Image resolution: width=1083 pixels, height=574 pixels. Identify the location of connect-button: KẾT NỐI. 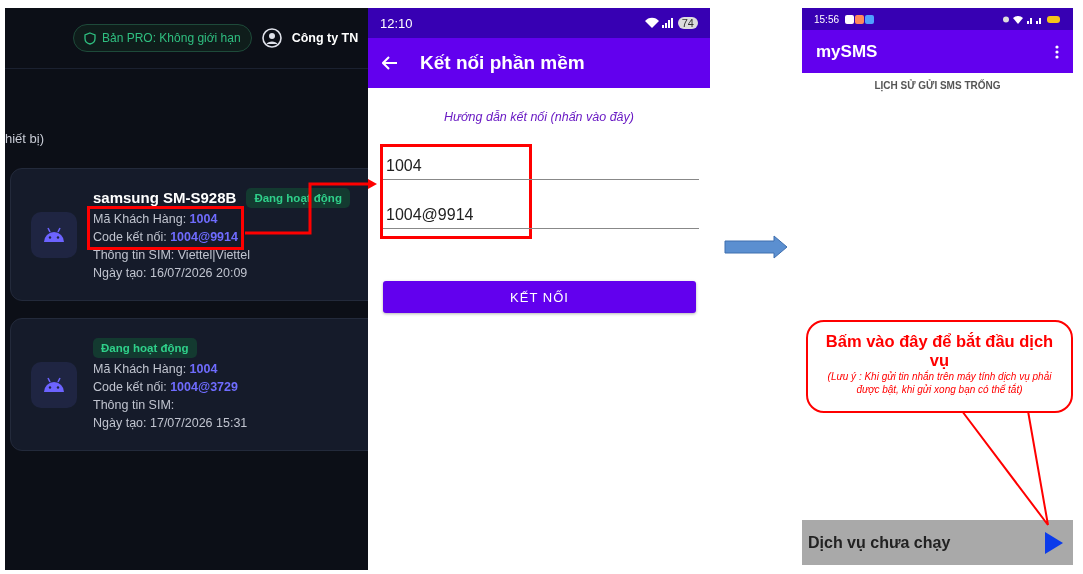
(539, 297).